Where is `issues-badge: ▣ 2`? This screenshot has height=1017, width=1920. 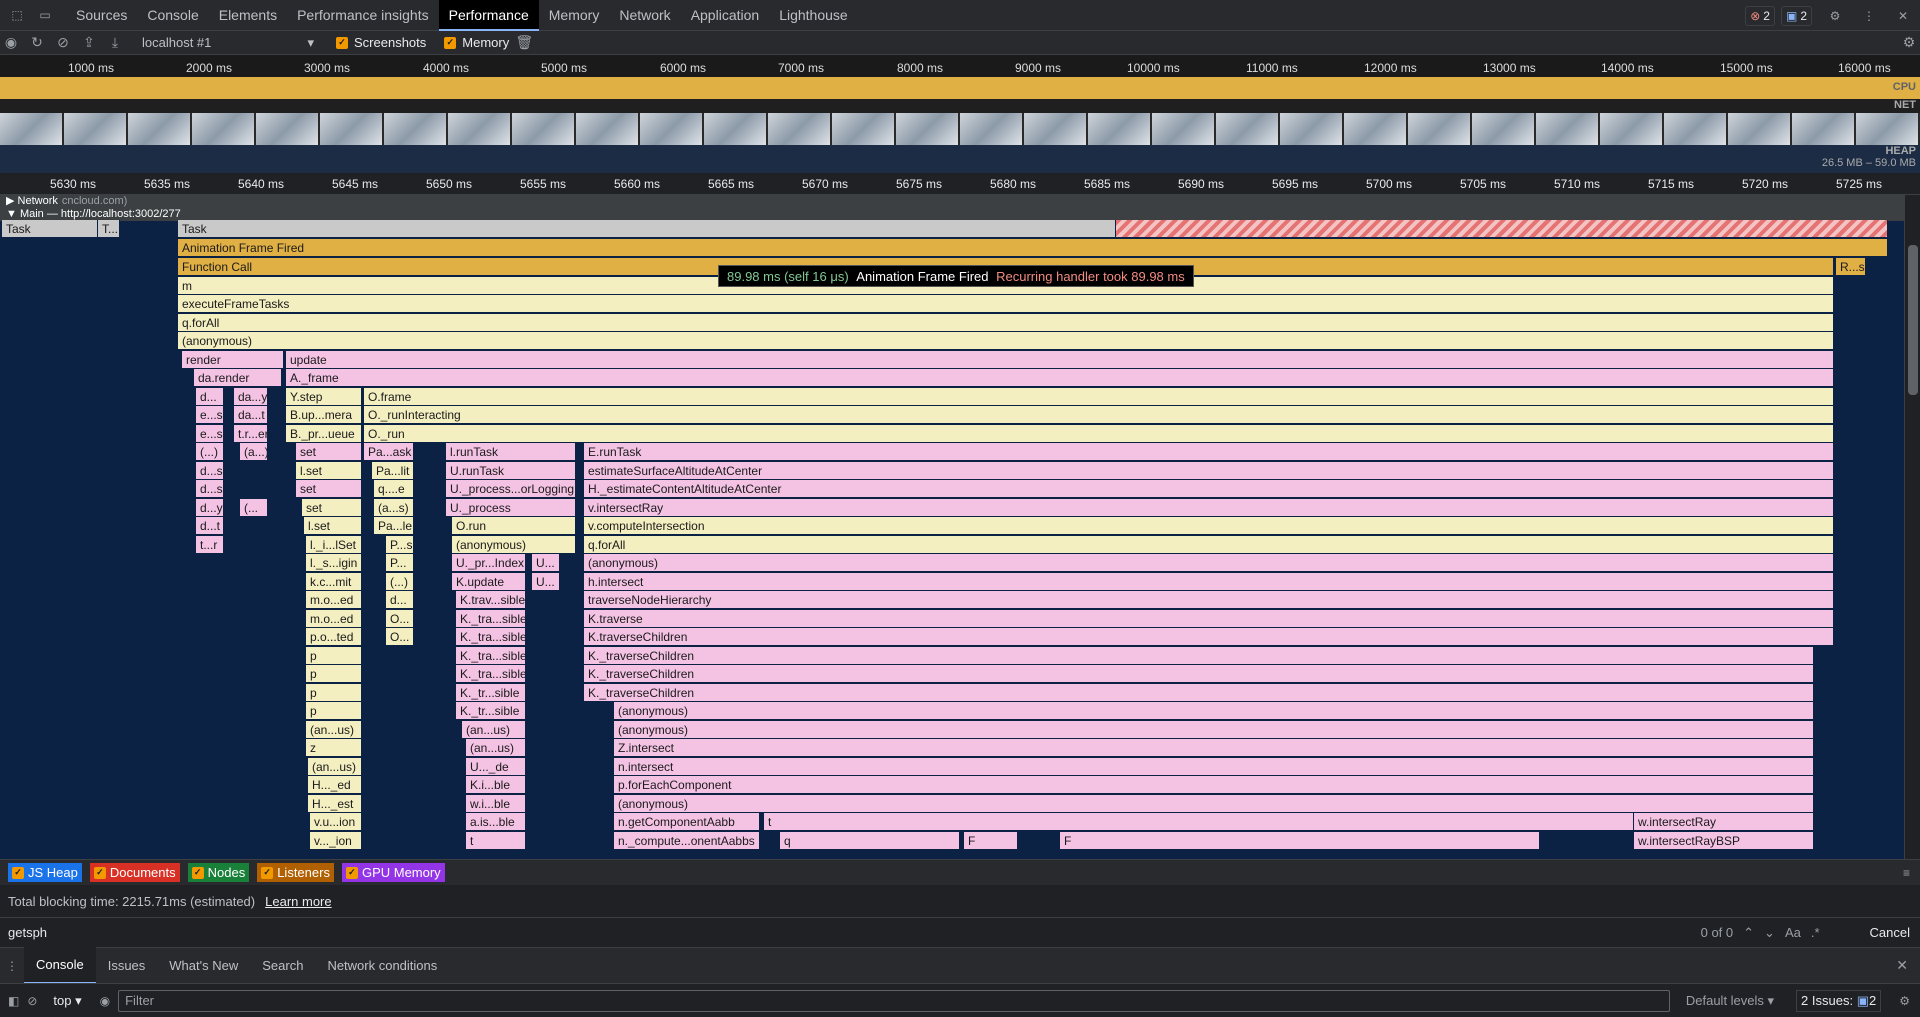 issues-badge: ▣ 2 is located at coordinates (1796, 15).